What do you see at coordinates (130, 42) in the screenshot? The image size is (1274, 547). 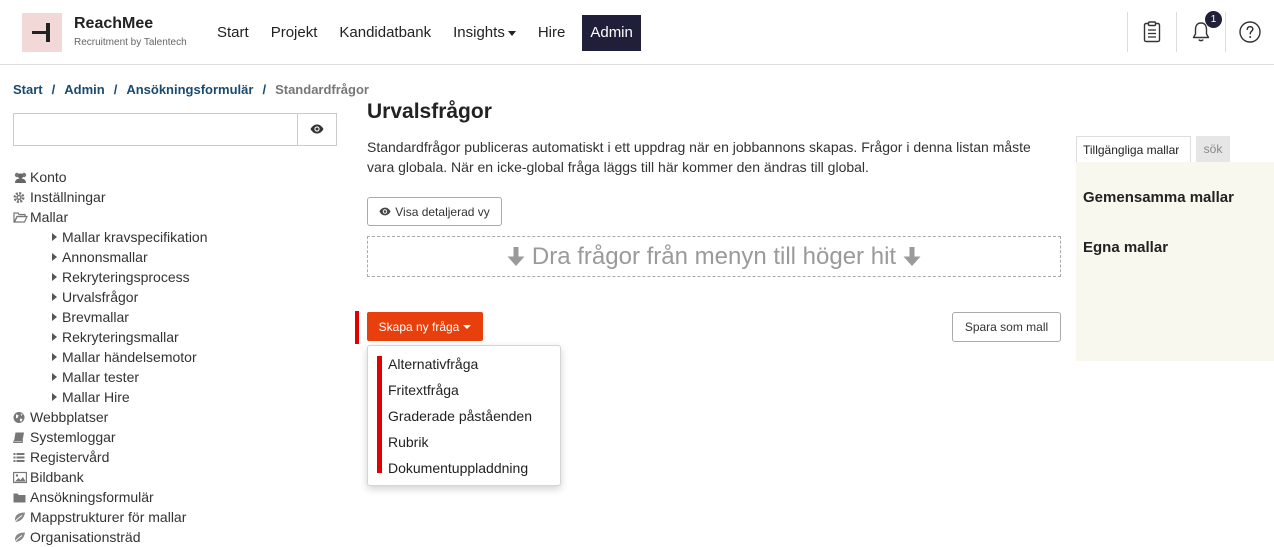 I see `brand-subtitle: Recruitment by Talentech` at bounding box center [130, 42].